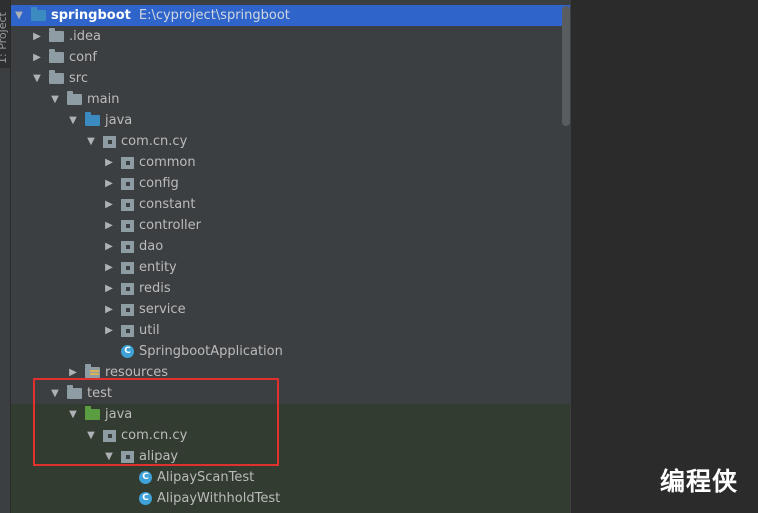  Describe the element at coordinates (290, 351) in the screenshot. I see `tree-item: ▶CSpringbootApplication` at that location.